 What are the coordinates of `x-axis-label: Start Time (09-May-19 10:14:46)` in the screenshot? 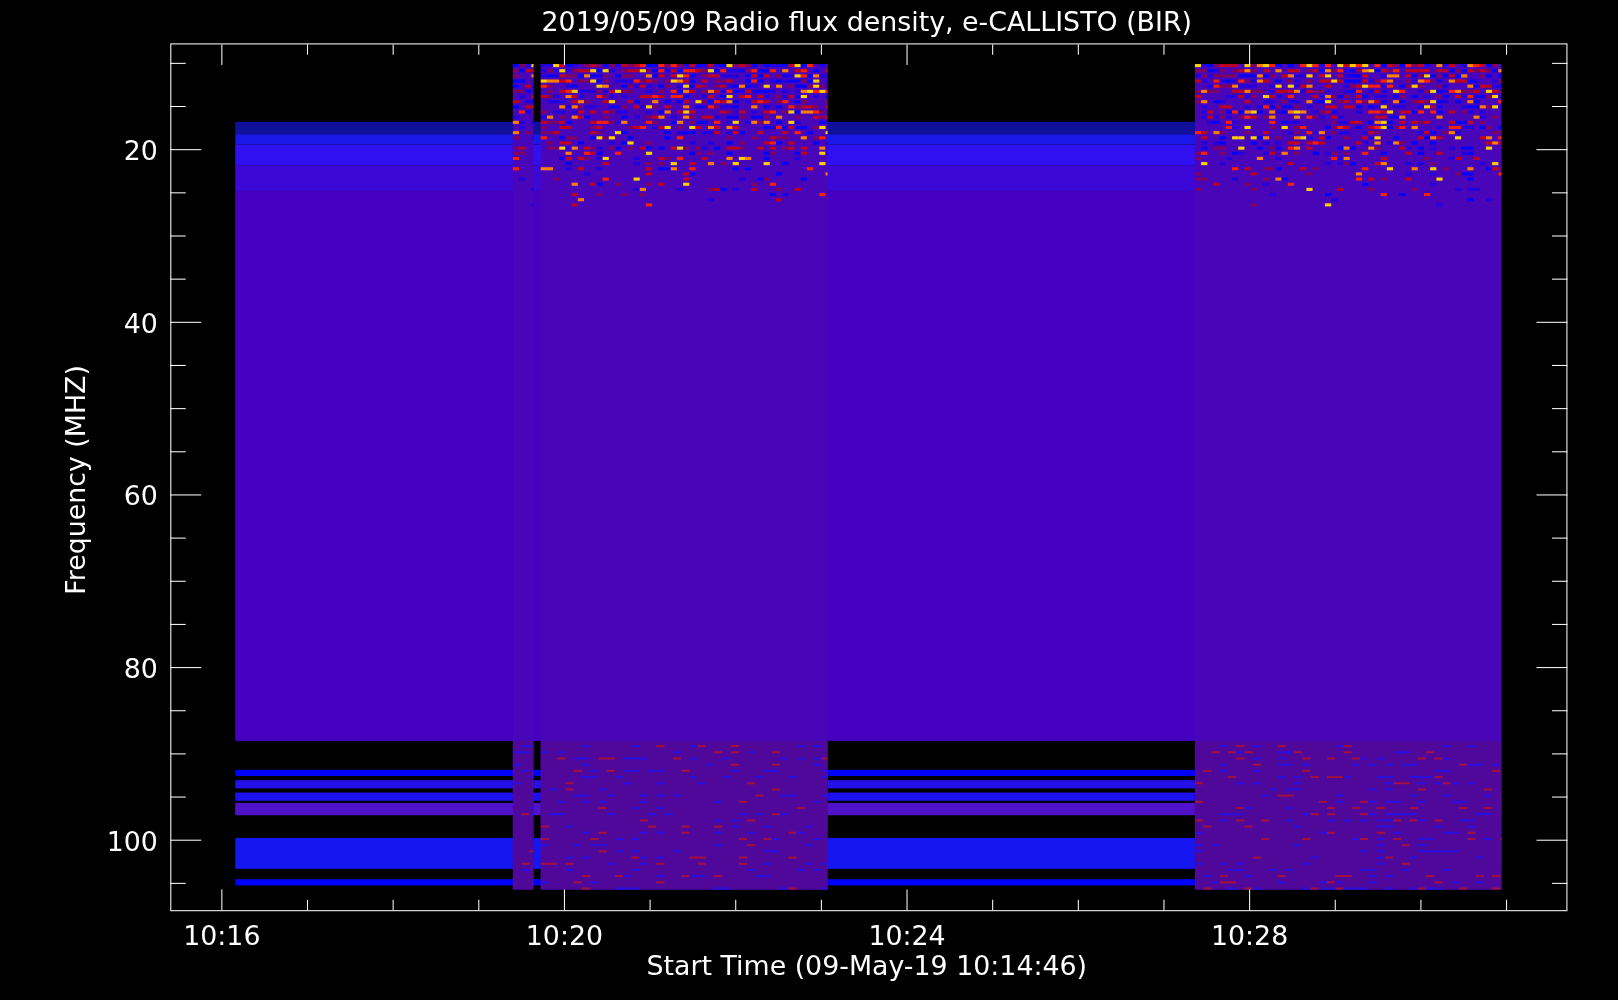 It's located at (867, 966).